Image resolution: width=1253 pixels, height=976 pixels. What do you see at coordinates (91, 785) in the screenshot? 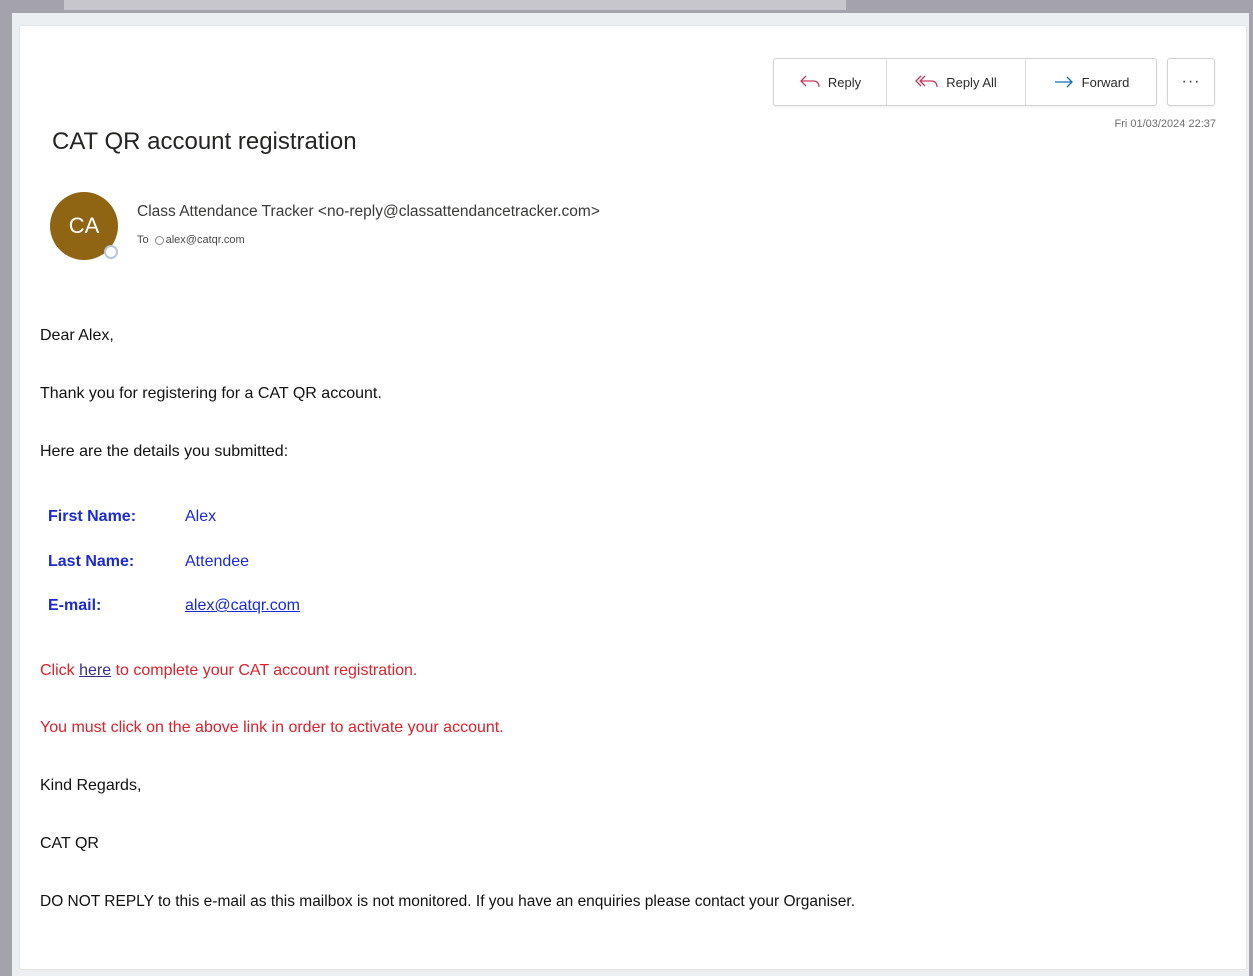
I see `regards-text: Kind Regards,` at bounding box center [91, 785].